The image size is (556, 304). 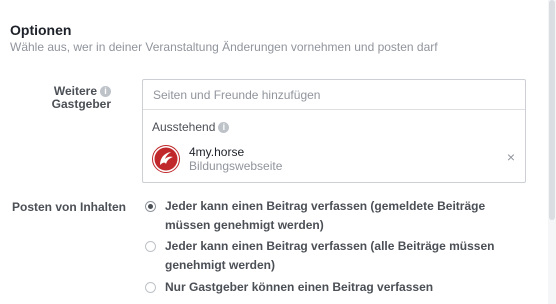 I want to click on hosts-label-line1: Weitere, so click(x=75, y=91).